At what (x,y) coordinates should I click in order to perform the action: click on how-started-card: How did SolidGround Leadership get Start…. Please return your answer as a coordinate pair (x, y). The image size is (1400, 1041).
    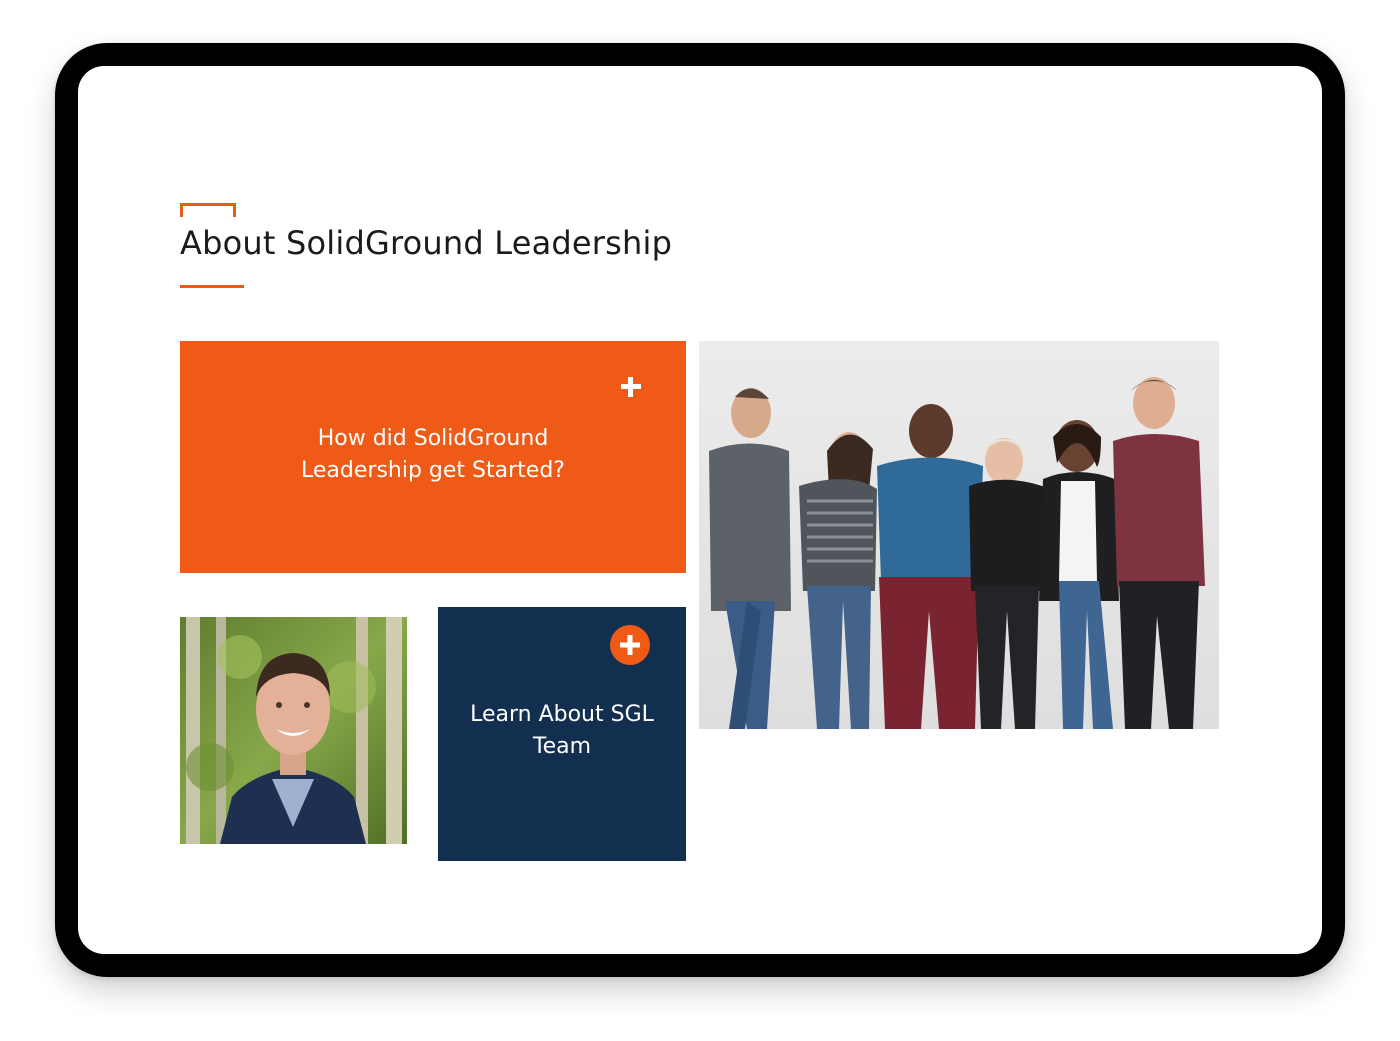
    Looking at the image, I should click on (433, 457).